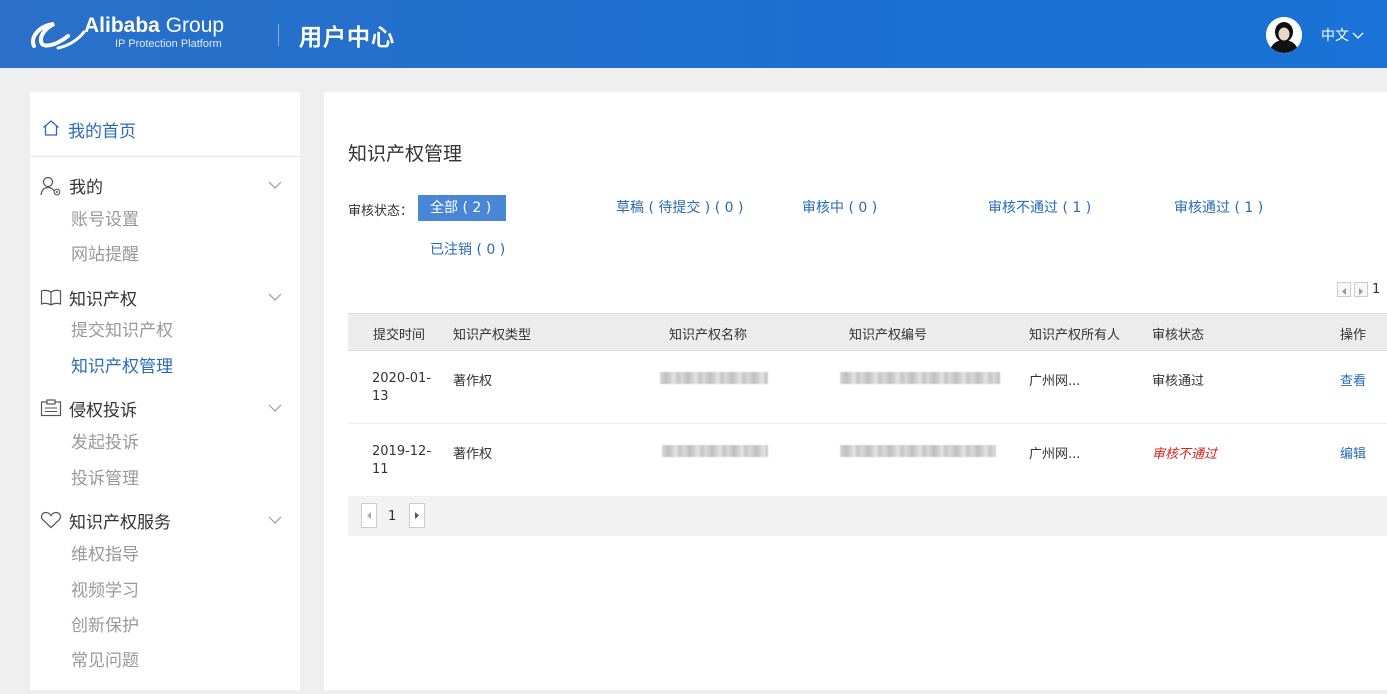  I want to click on language-select: 中文, so click(1342, 35).